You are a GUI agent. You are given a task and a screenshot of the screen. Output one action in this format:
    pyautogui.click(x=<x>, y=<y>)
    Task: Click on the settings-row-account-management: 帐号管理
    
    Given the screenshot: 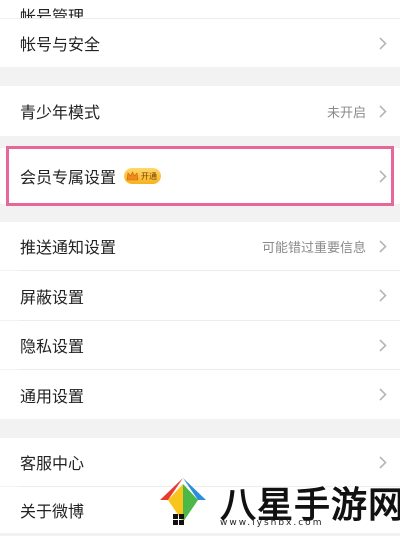 What is the action you would take?
    pyautogui.click(x=200, y=9)
    